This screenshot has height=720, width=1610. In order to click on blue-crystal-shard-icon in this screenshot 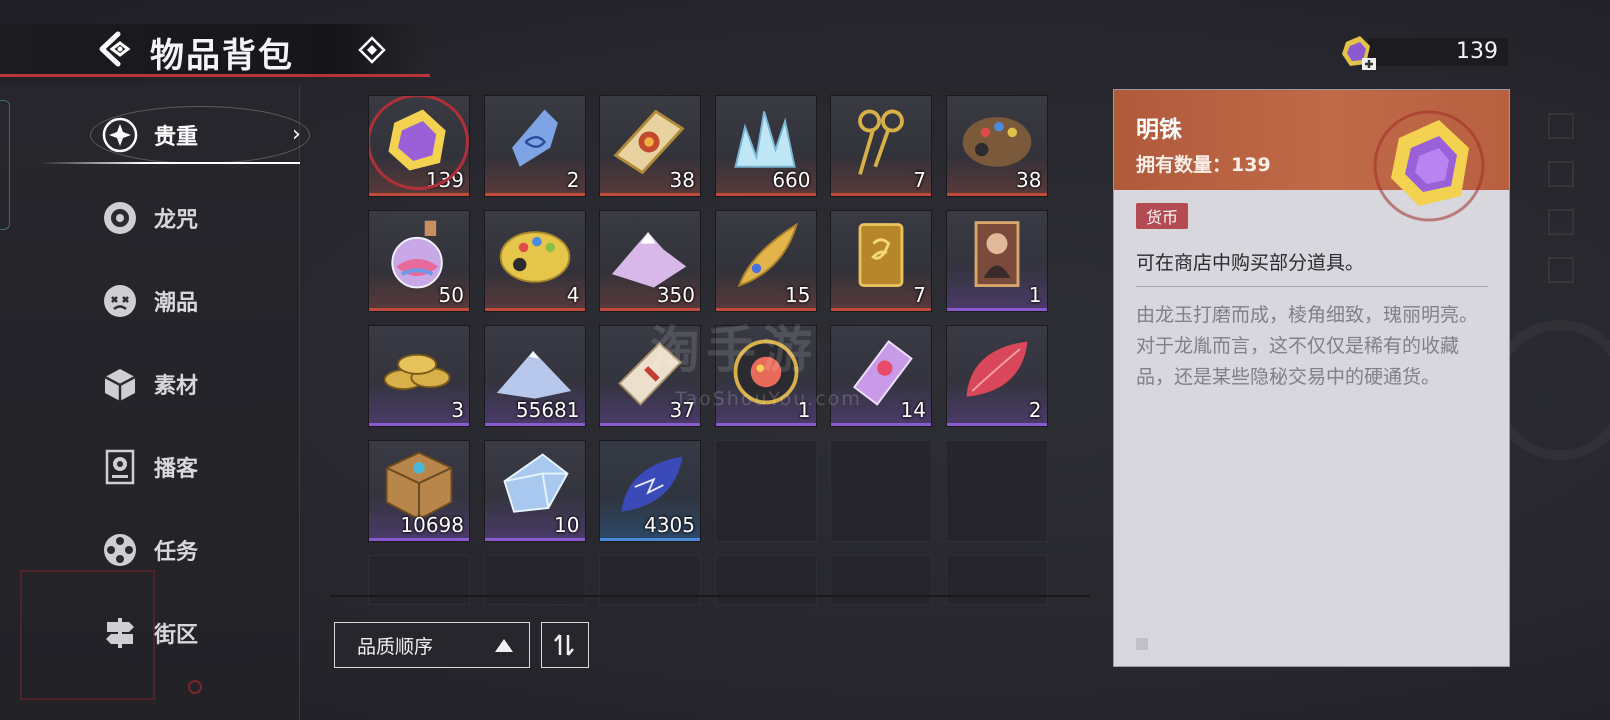, I will do `click(534, 138)`.